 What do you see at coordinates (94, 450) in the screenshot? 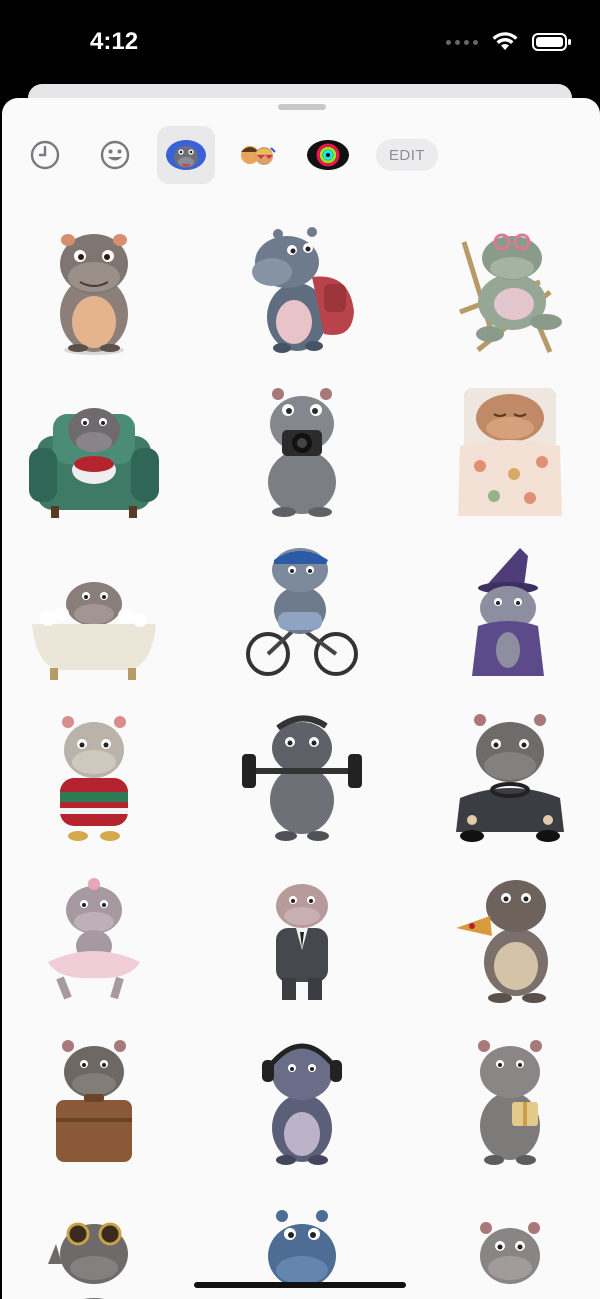
I see `sticker-hippo-armchair-popcorn` at bounding box center [94, 450].